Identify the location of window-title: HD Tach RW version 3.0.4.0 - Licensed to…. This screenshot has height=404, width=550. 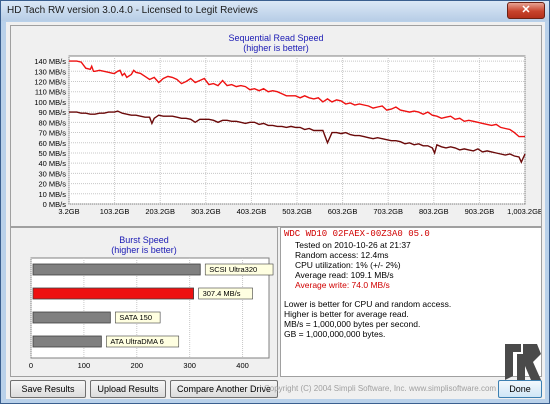
(132, 10).